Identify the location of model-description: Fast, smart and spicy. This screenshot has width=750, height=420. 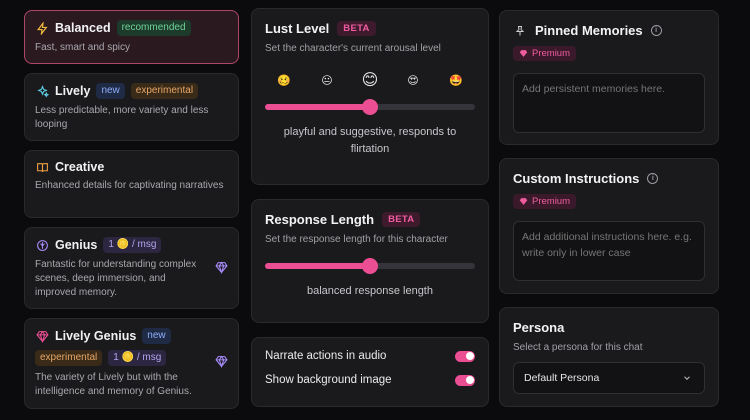
(83, 47).